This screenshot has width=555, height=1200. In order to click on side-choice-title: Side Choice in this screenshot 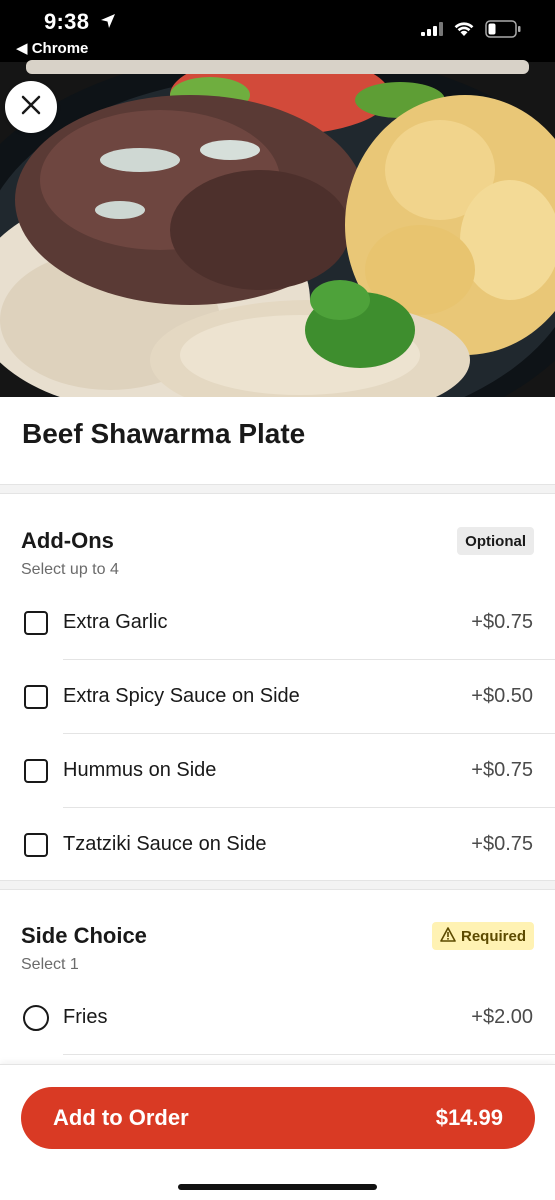, I will do `click(84, 935)`.